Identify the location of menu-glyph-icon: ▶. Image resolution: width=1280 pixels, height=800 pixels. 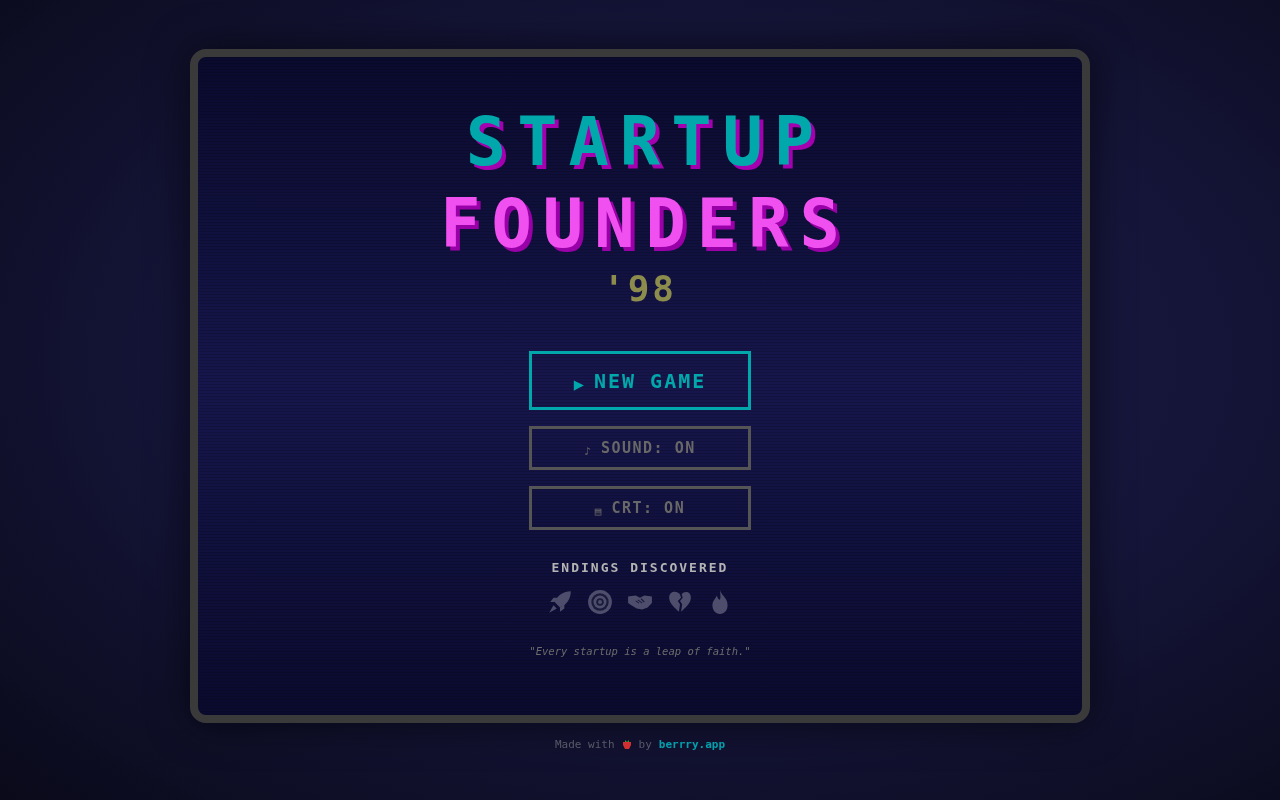
(578, 383).